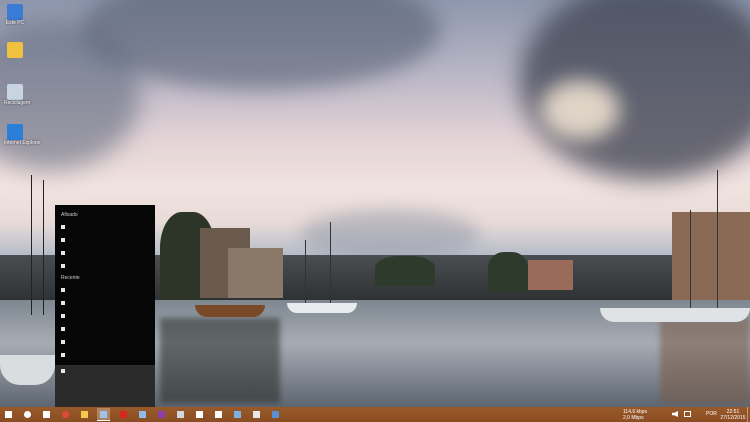  I want to click on volume-icon, so click(675, 414).